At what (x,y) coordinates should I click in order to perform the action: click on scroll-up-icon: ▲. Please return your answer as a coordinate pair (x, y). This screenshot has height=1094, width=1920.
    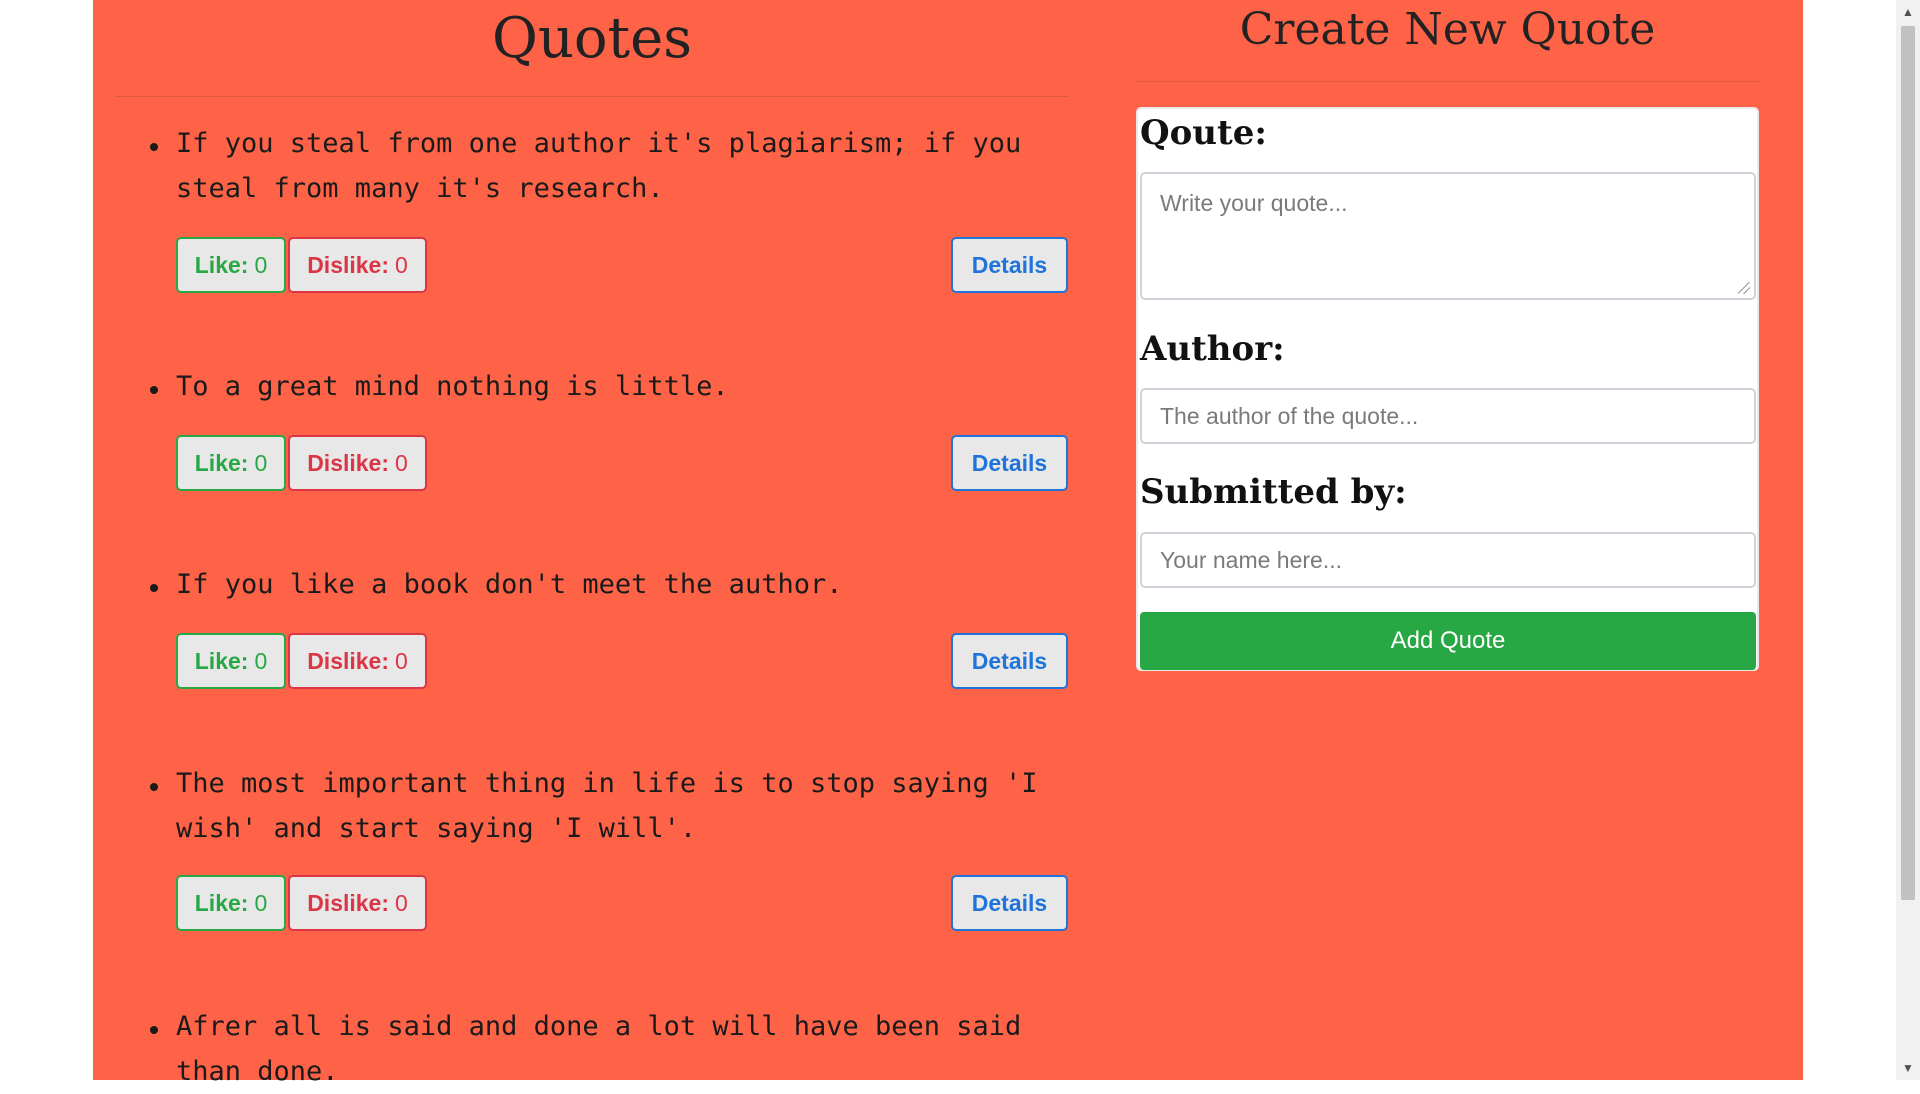
    Looking at the image, I should click on (1908, 12).